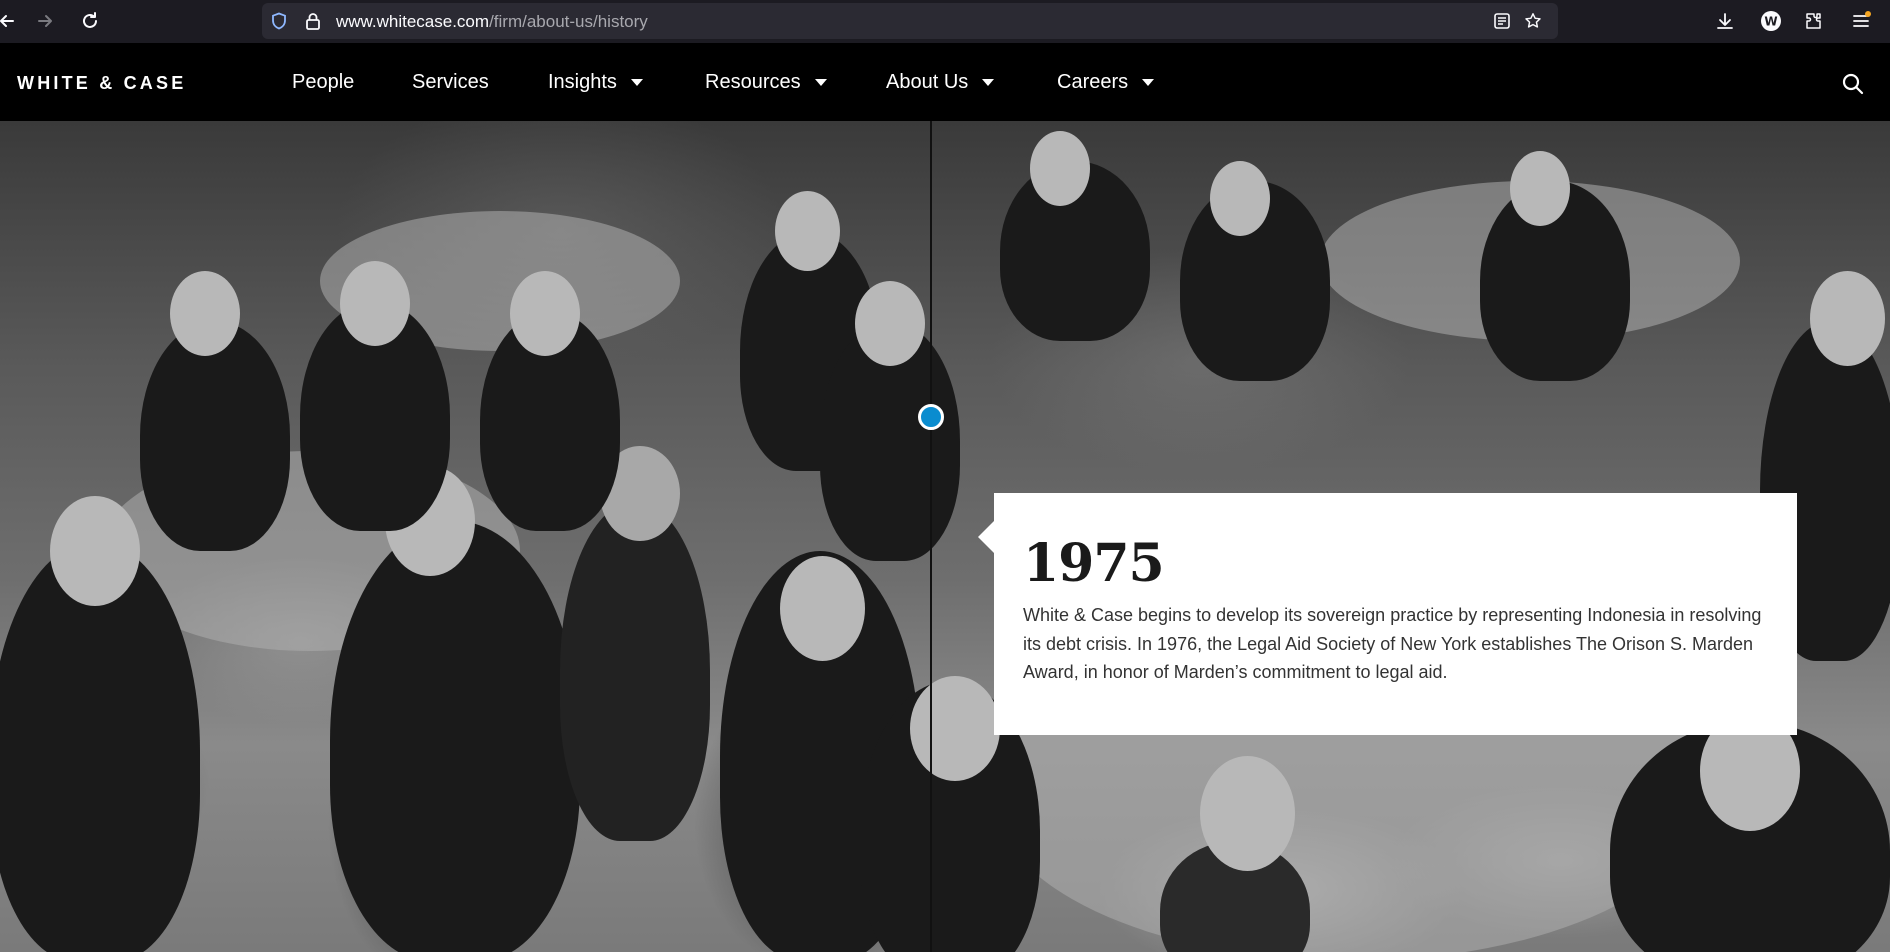 The image size is (1890, 952). I want to click on forward-icon, so click(45, 21).